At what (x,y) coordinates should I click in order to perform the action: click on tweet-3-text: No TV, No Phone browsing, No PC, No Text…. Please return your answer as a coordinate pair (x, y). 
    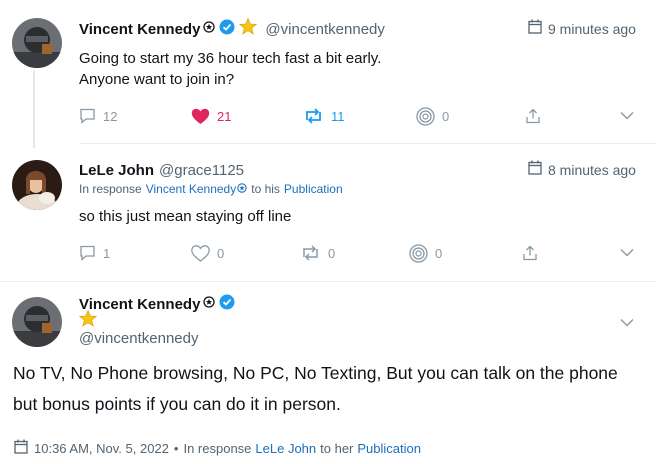
    Looking at the image, I should click on (333, 389).